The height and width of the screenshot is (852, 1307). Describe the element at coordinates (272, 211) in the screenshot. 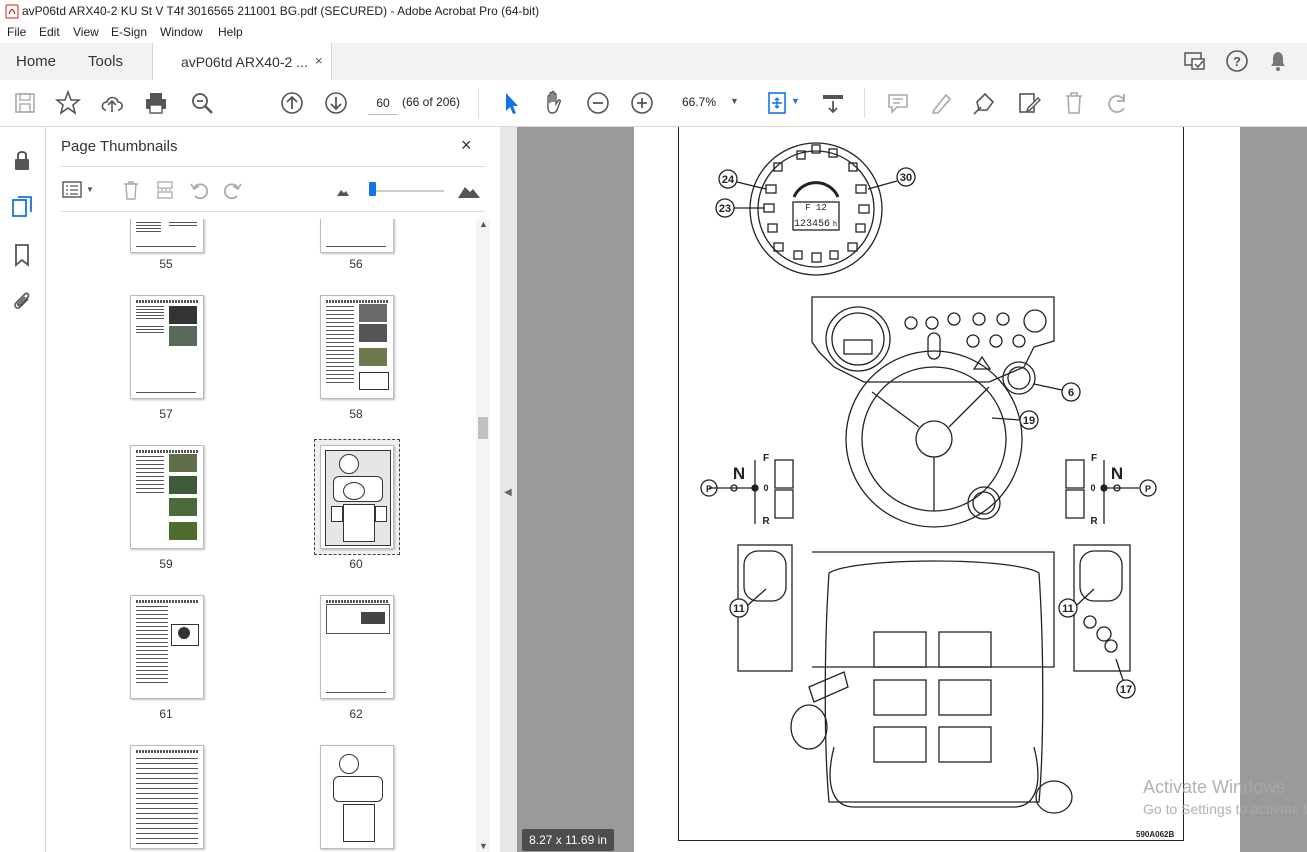

I see `panel-divider` at that location.